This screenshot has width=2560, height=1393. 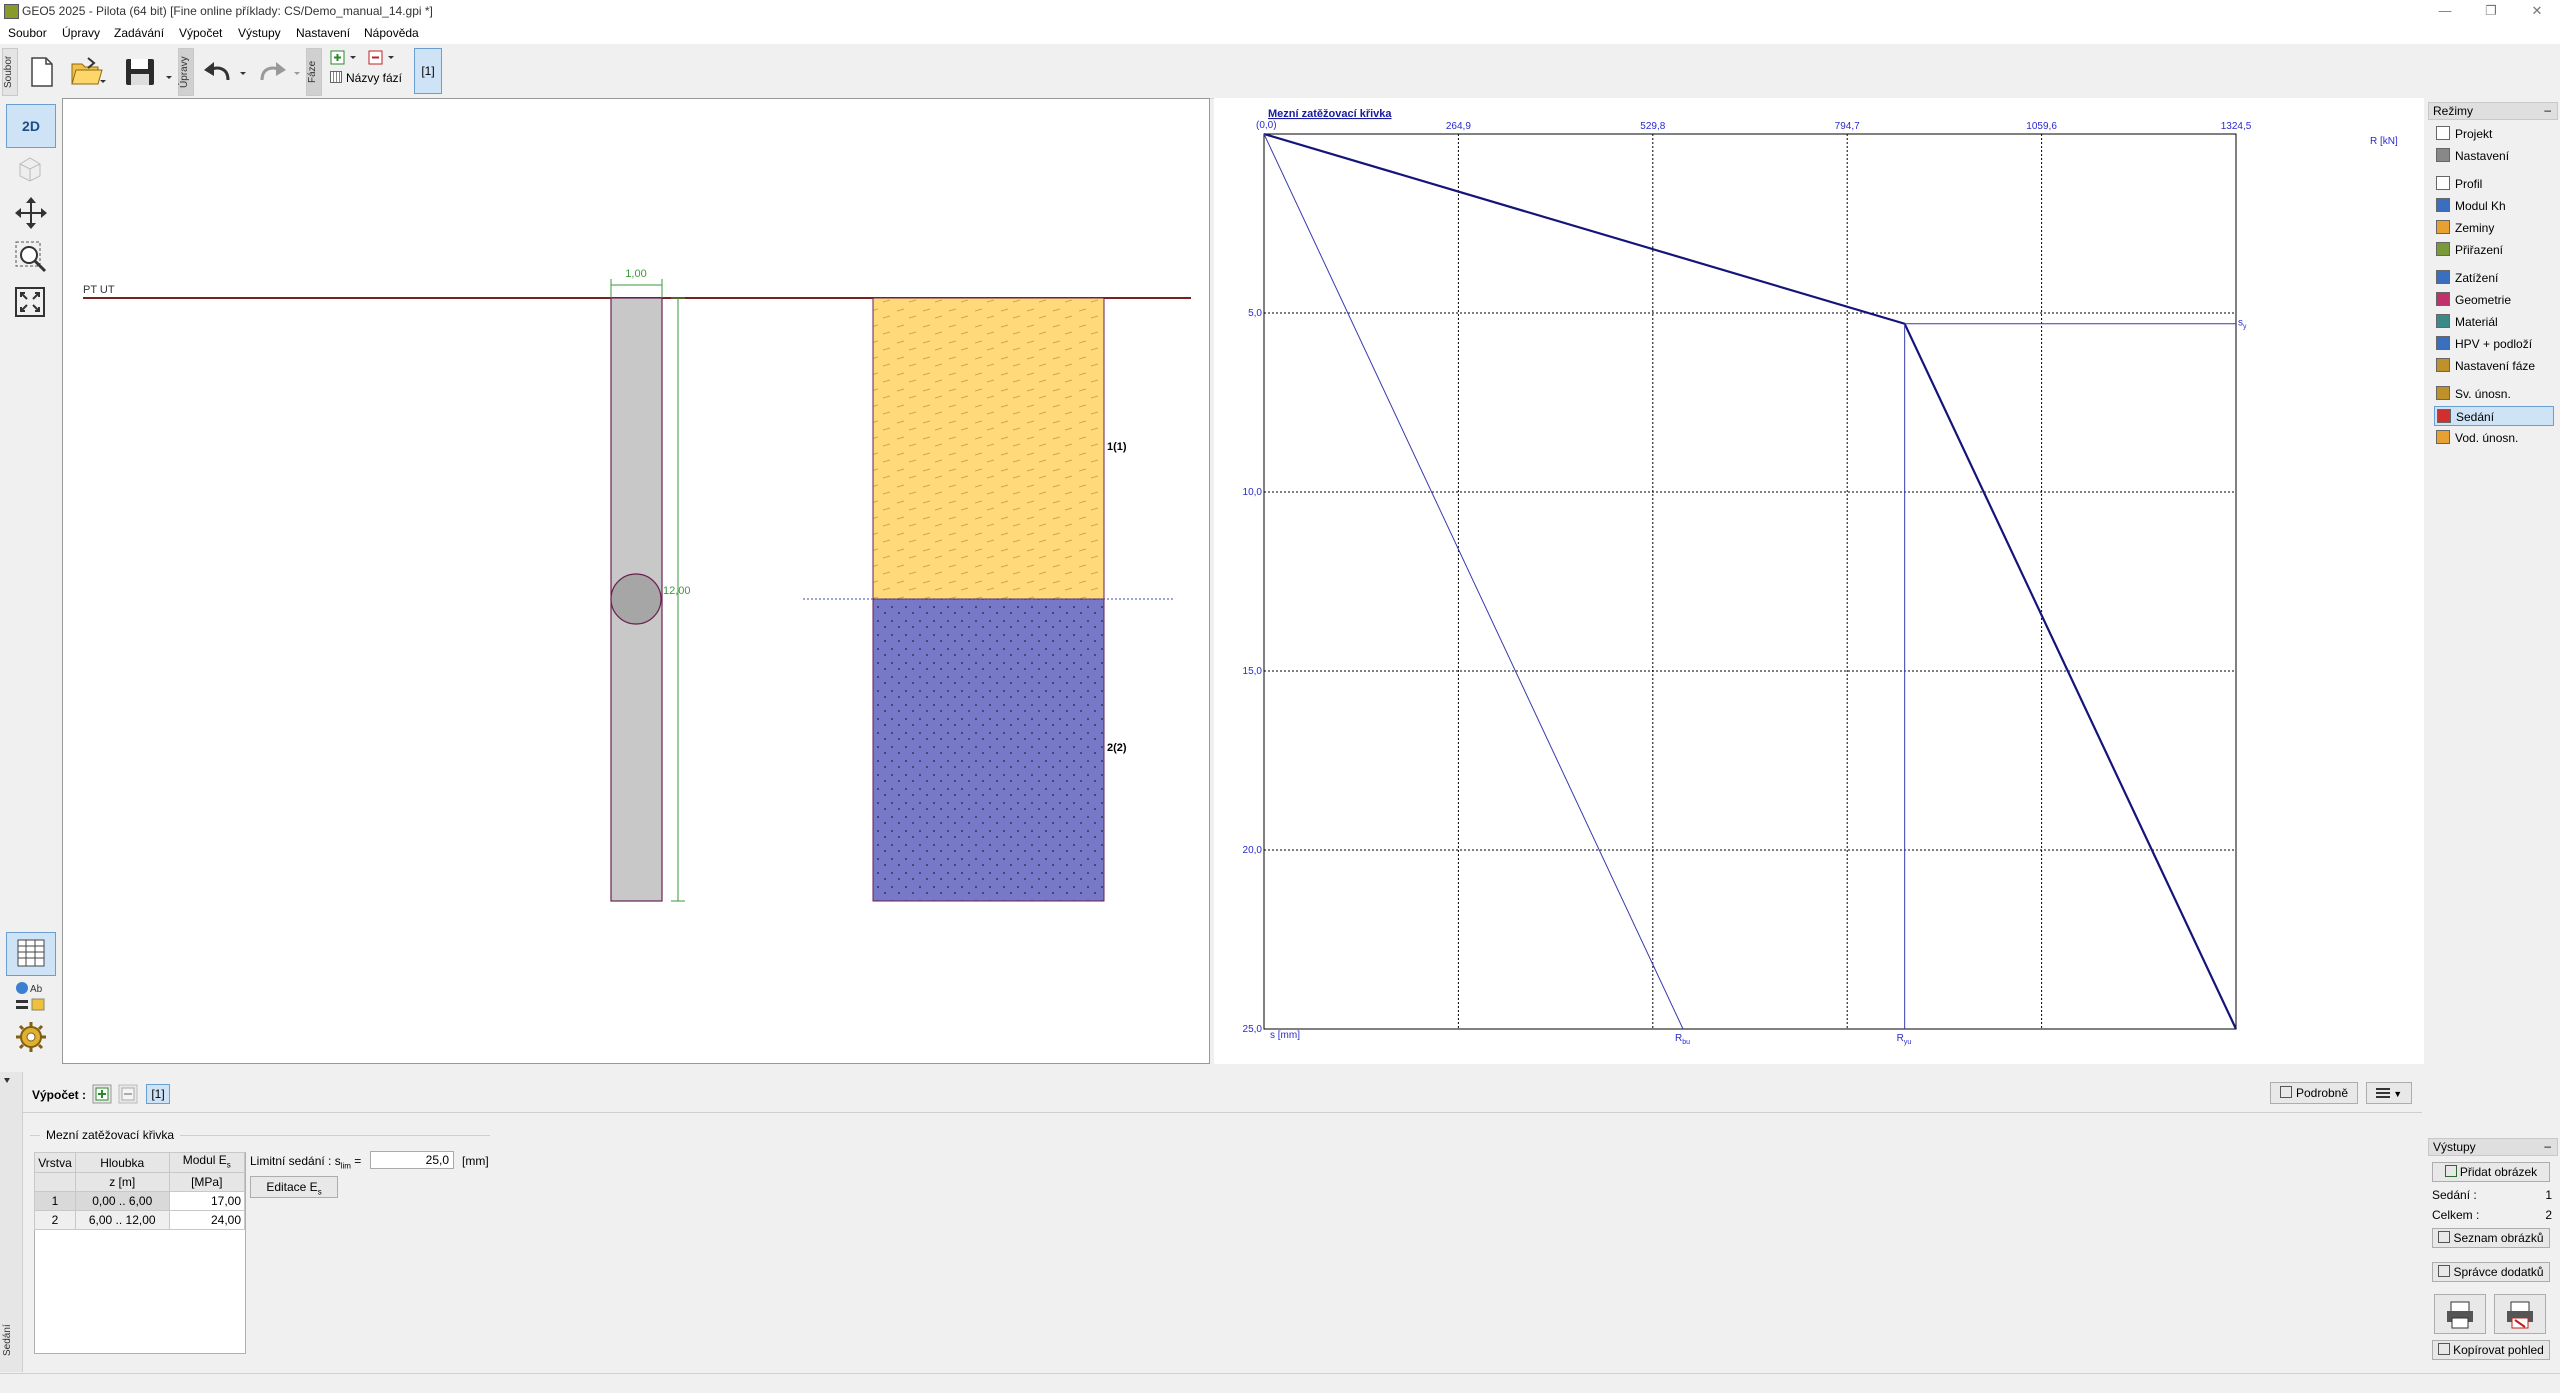 What do you see at coordinates (2491, 1272) in the screenshot?
I see `appendix-manager-button: Správce dodatků` at bounding box center [2491, 1272].